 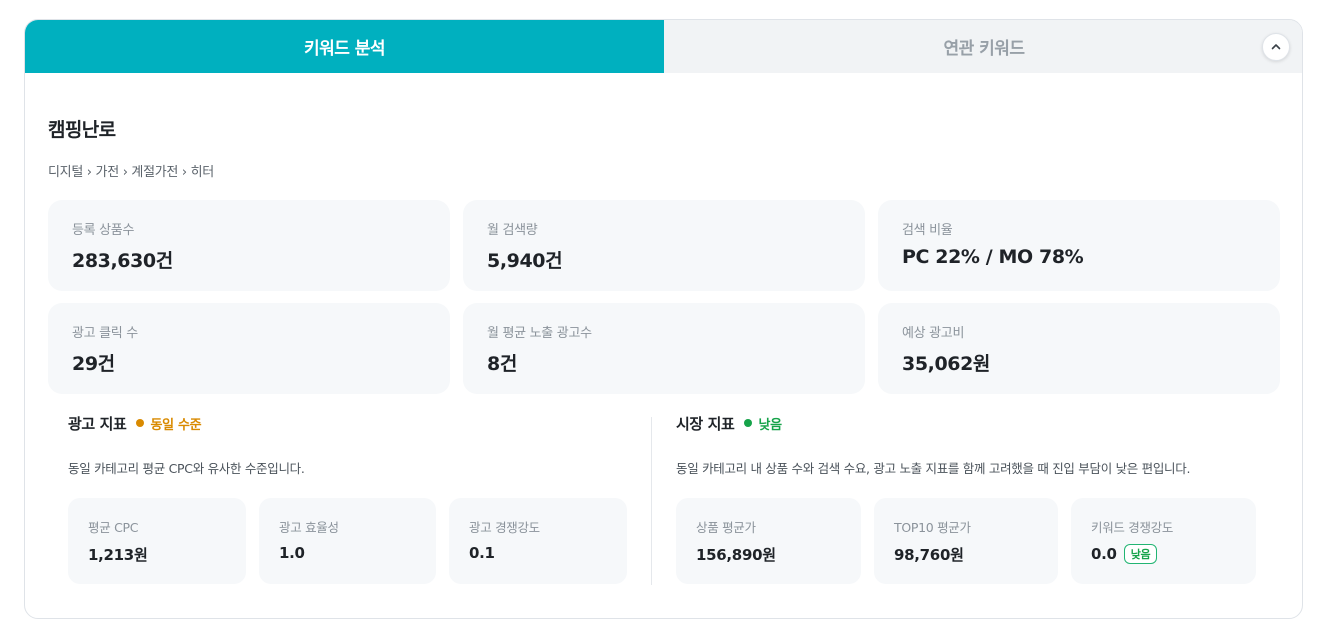 What do you see at coordinates (538, 553) in the screenshot?
I see `mini-value: 0.1` at bounding box center [538, 553].